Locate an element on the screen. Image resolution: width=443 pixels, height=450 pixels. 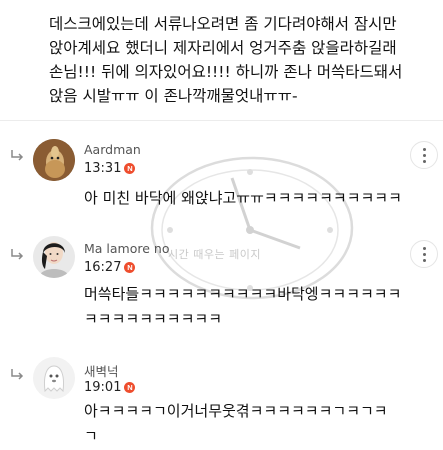
comment-time-value: 16:27 is located at coordinates (103, 267).